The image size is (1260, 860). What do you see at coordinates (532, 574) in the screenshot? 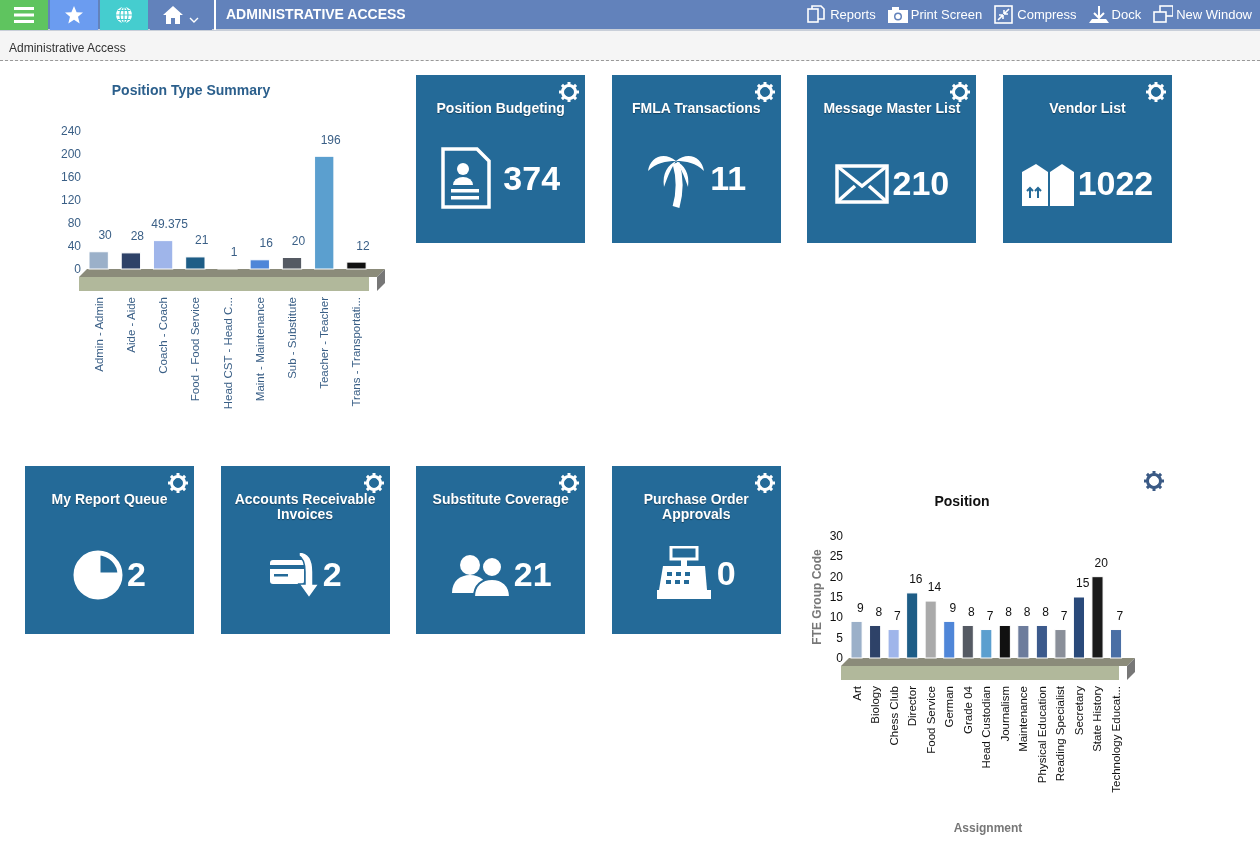
I see `tile-count: 21` at bounding box center [532, 574].